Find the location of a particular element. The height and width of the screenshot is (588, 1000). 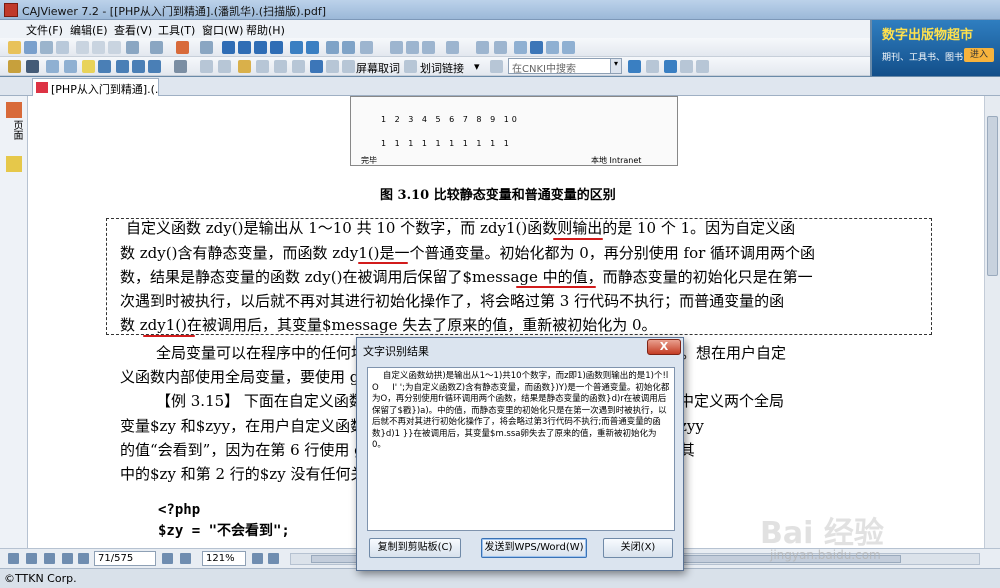

single-page-icon is located at coordinates (396, 47).